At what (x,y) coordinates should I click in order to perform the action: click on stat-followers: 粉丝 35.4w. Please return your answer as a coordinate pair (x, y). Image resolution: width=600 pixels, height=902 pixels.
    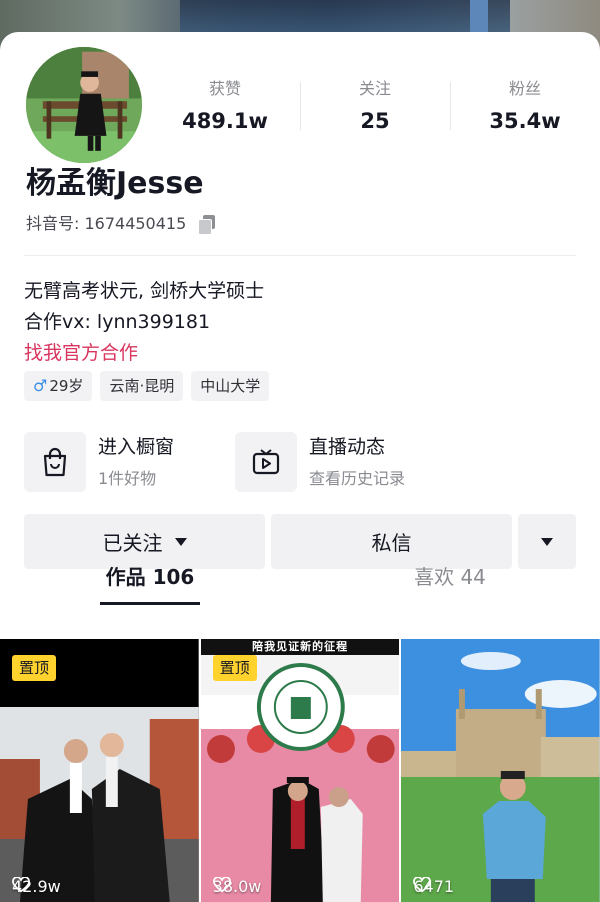
    Looking at the image, I should click on (525, 108).